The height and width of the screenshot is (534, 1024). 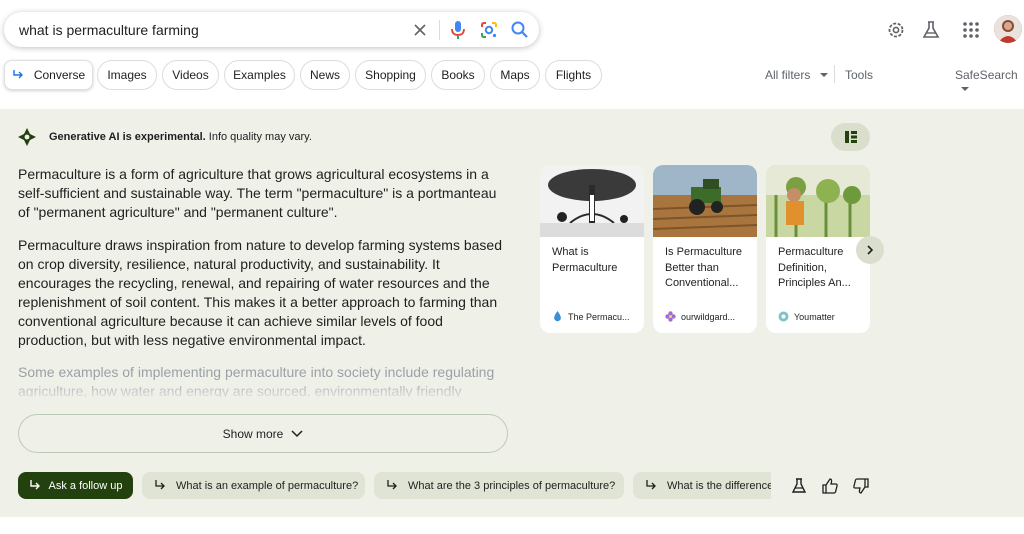 I want to click on chip-books: Books, so click(x=458, y=75).